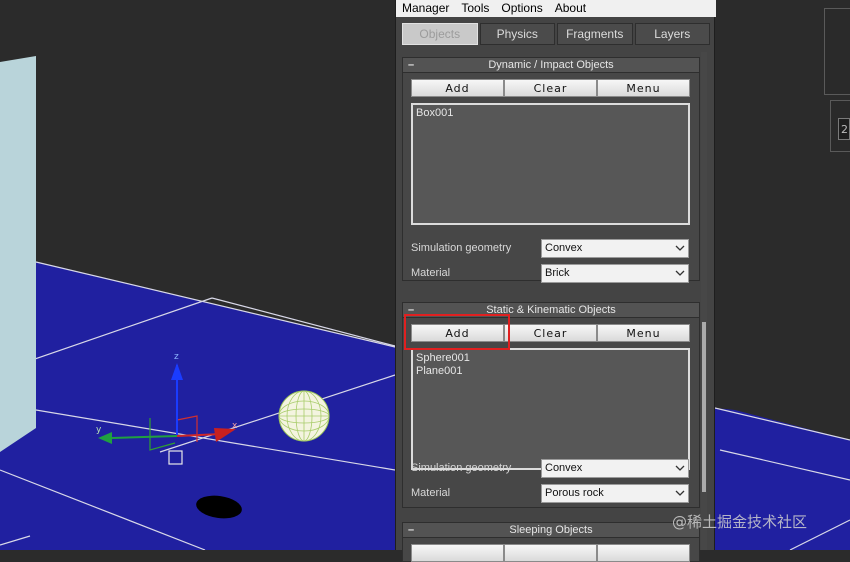  What do you see at coordinates (18, 254) in the screenshot?
I see `box-object` at bounding box center [18, 254].